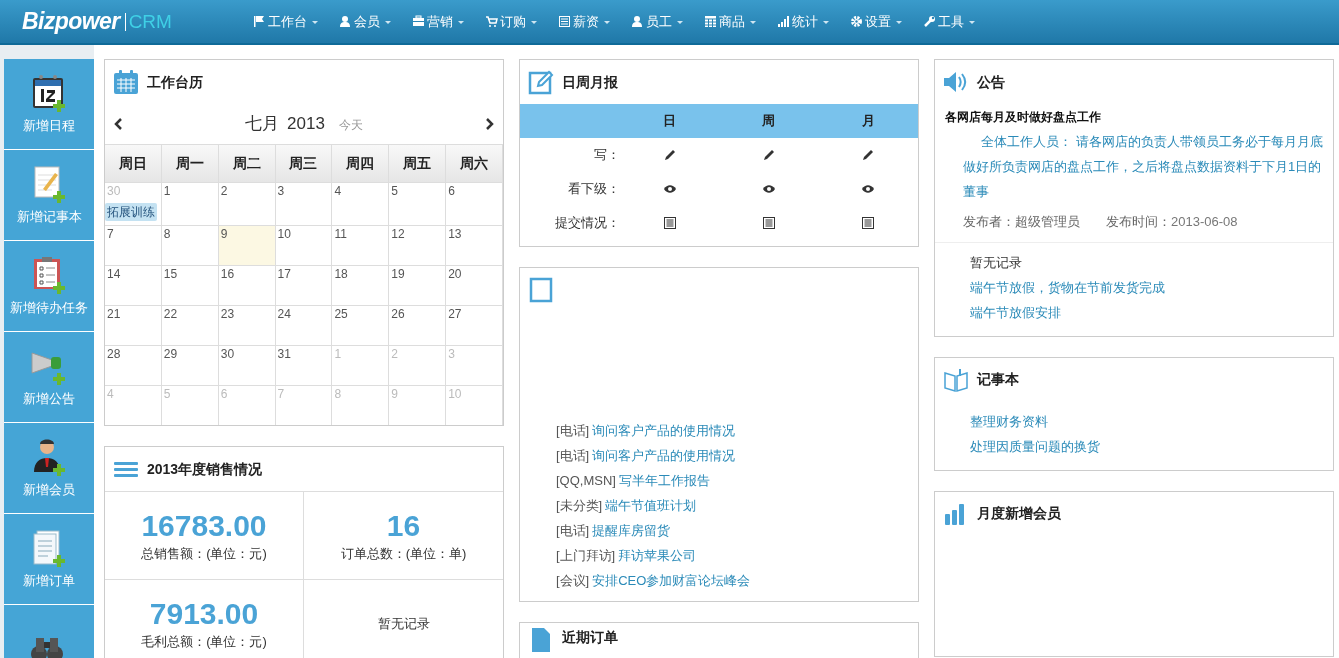 This screenshot has width=1339, height=658. Describe the element at coordinates (803, 21) in the screenshot. I see `nav-menu: 统计` at that location.